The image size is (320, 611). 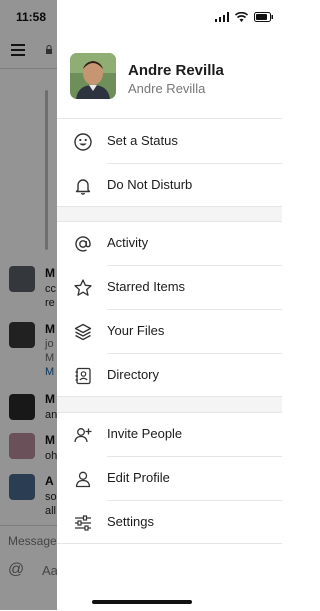 What do you see at coordinates (83, 523) in the screenshot?
I see `sliders-icon` at bounding box center [83, 523].